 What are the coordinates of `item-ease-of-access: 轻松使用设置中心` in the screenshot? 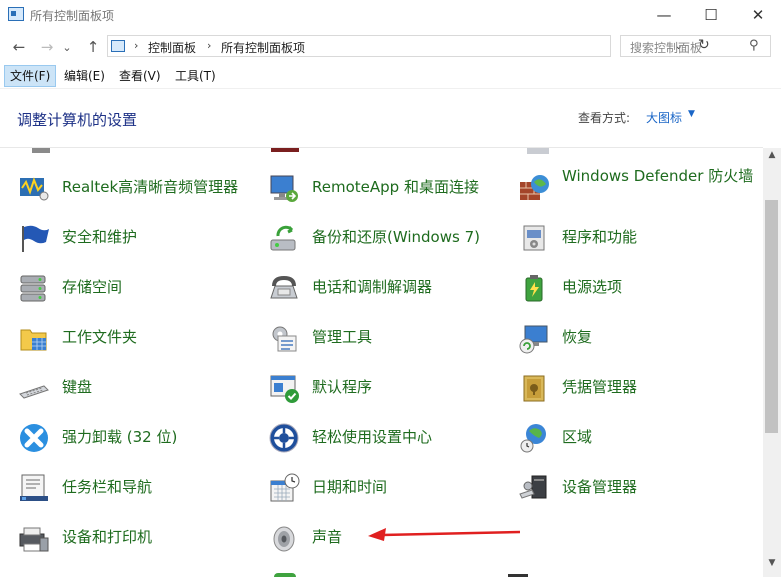 It's located at (388, 438).